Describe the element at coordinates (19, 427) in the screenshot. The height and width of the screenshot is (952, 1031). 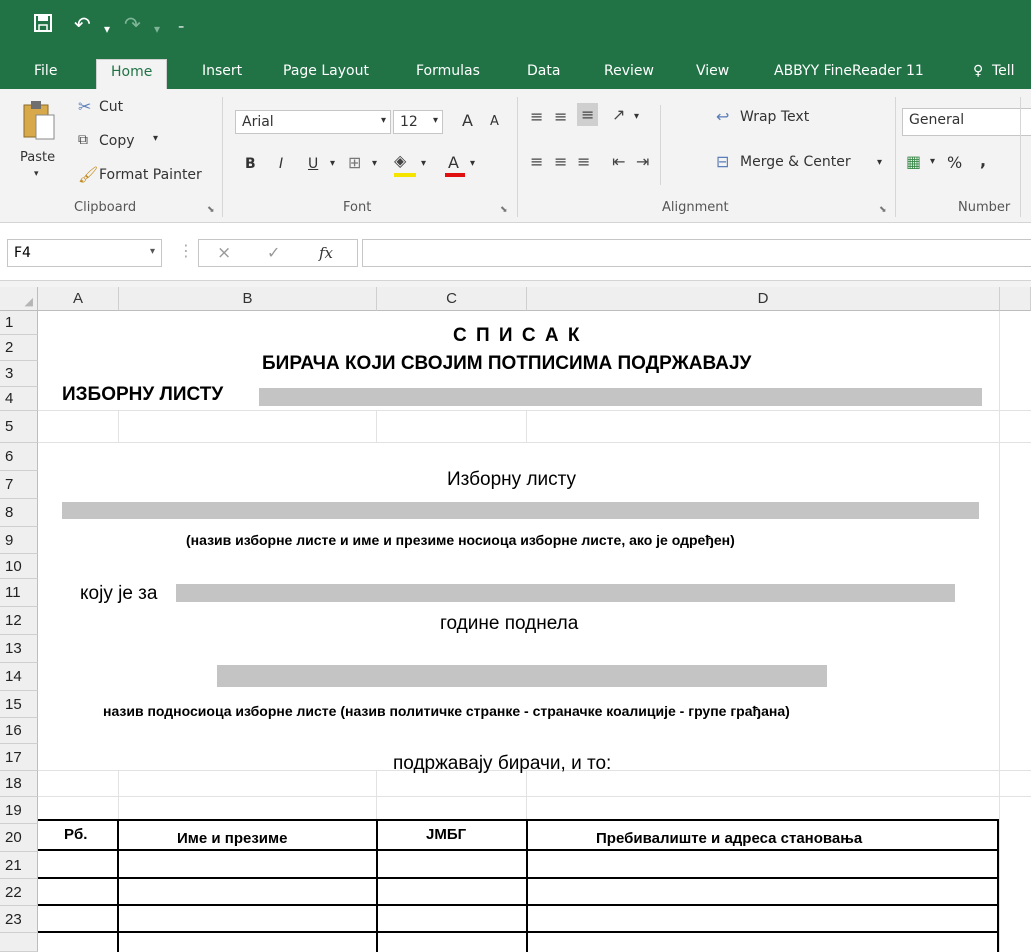
I see `row-header-5: 5` at that location.